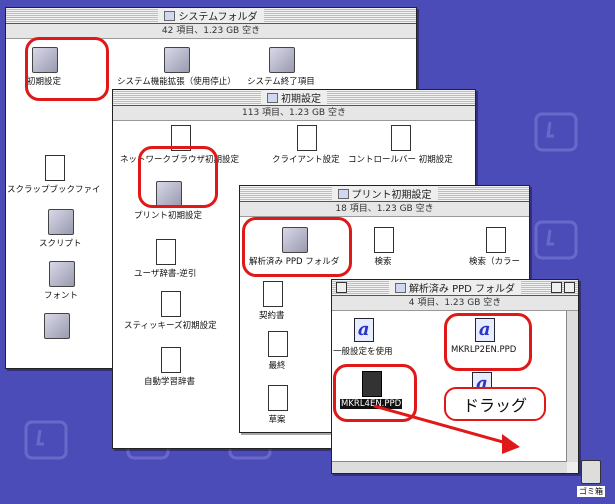 The width and height of the screenshot is (615, 504). I want to click on folder-item: スクリプト, so click(60, 228).